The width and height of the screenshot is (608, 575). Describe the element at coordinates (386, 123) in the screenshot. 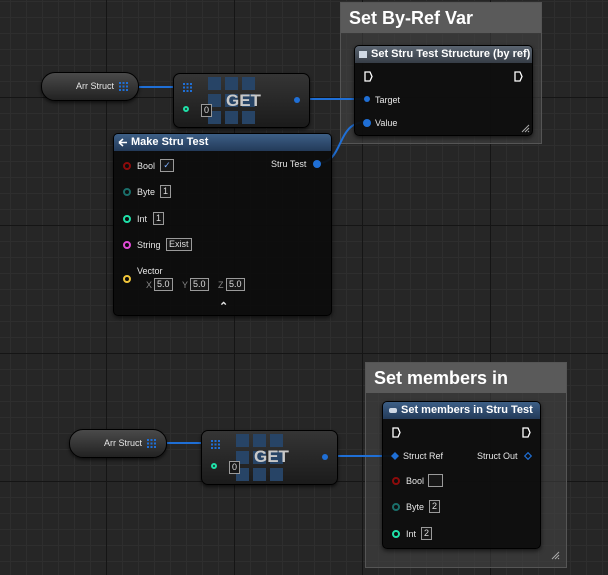

I see `value-label: Value` at that location.